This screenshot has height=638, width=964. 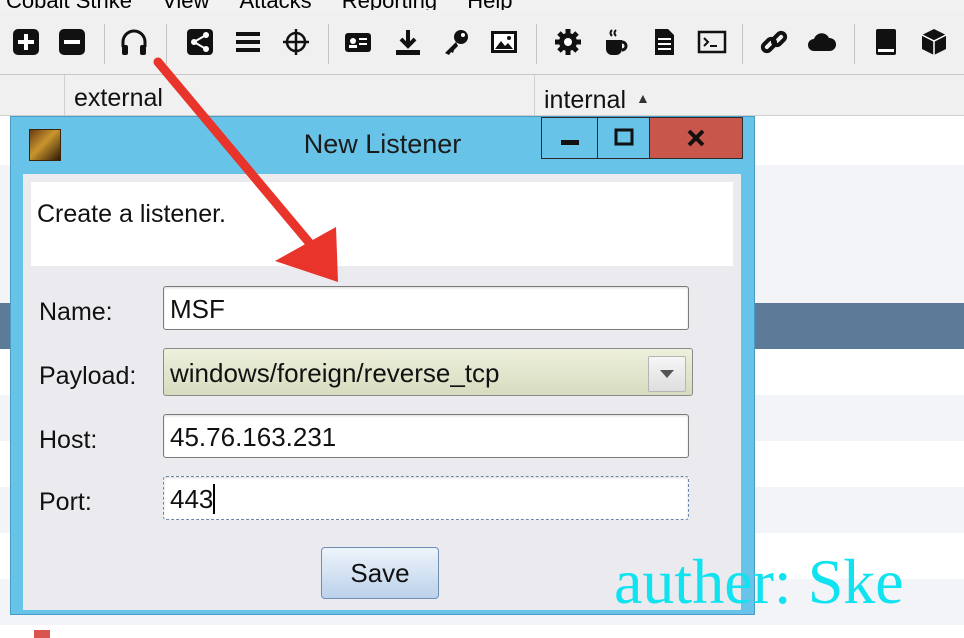 I want to click on payload-label: Payload:, so click(x=88, y=376).